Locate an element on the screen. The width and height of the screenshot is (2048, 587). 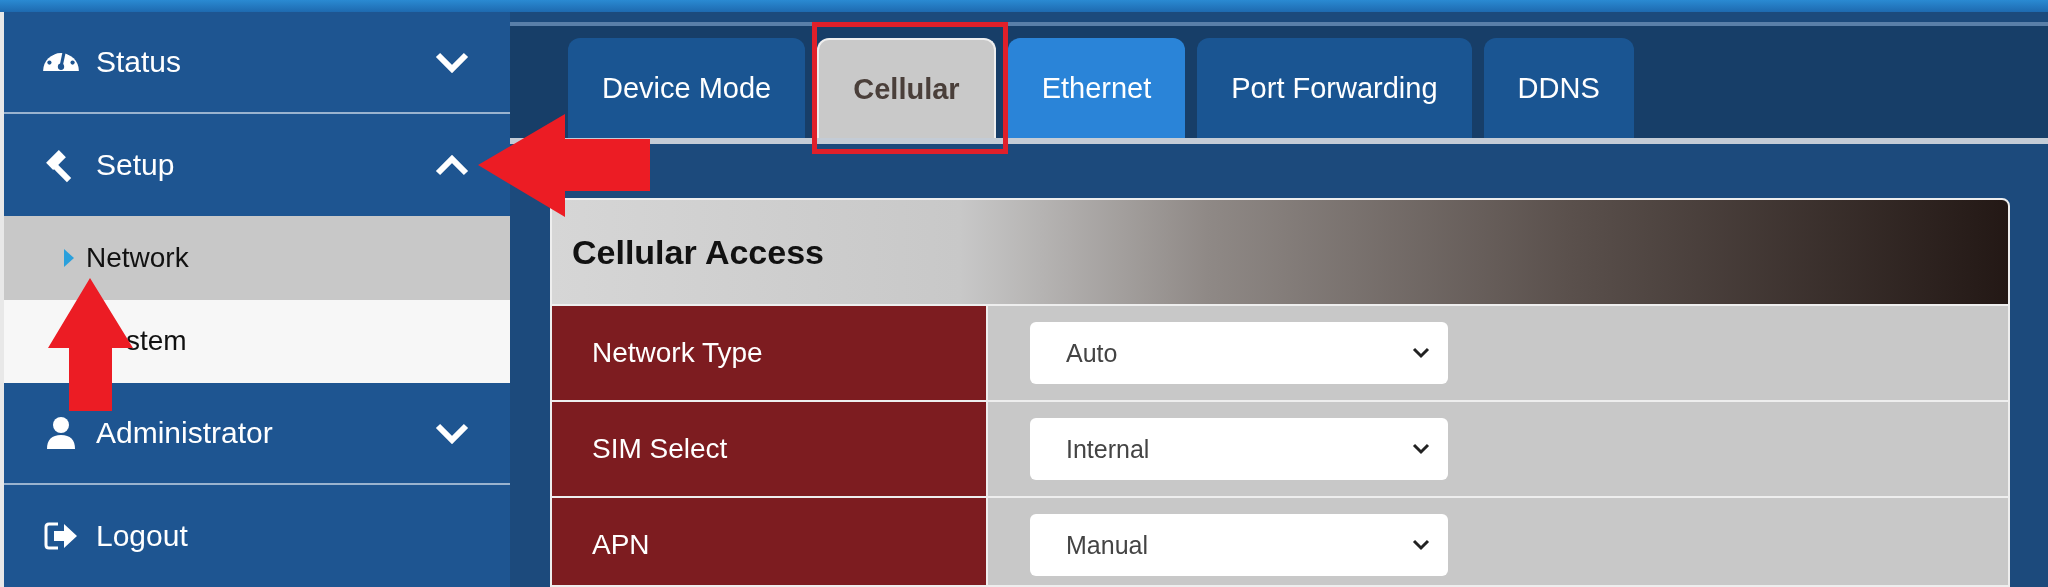
gauge-icon is located at coordinates (61, 61).